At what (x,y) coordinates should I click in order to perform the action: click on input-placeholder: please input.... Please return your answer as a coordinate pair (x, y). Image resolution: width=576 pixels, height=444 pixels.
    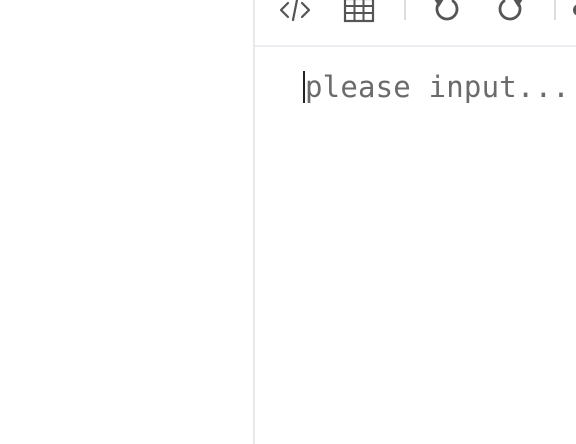
    Looking at the image, I should click on (437, 87).